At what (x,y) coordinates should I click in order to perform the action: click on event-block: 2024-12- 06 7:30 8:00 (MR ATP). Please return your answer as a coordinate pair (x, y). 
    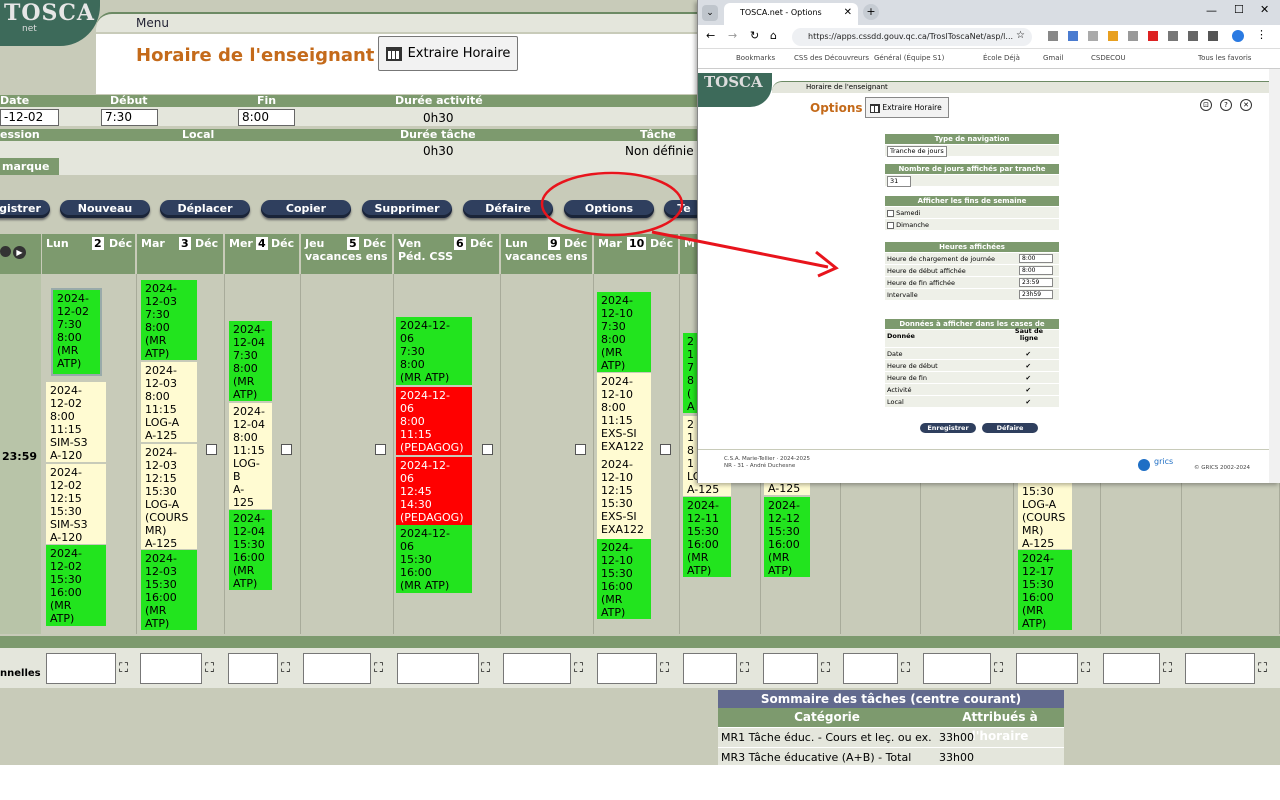
    Looking at the image, I should click on (434, 351).